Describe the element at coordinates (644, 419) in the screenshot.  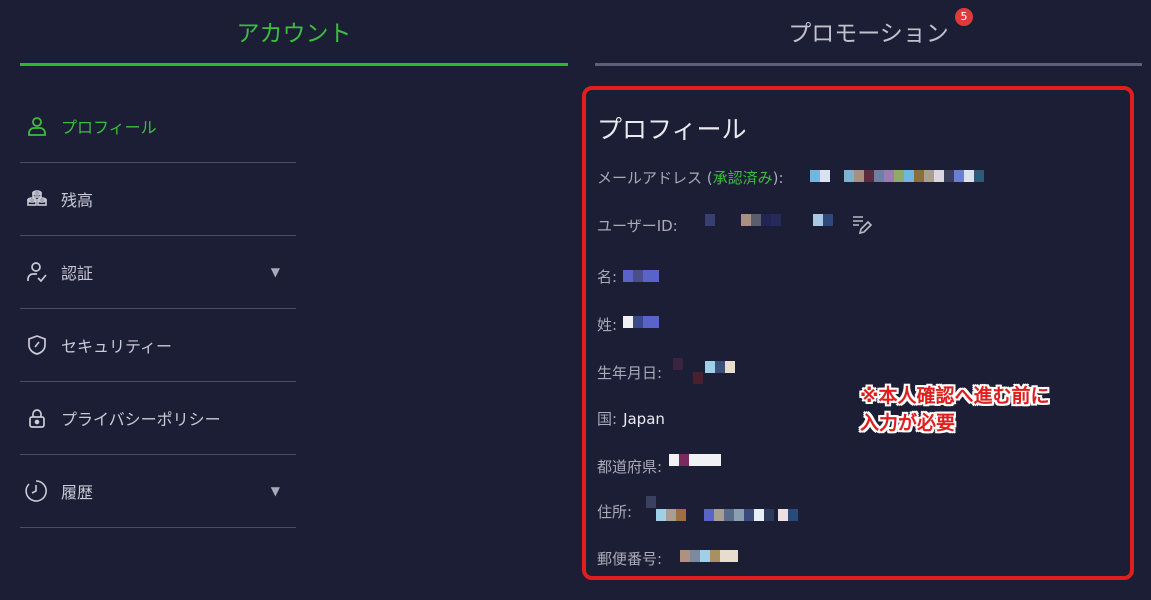
I see `country-value: Japan` at that location.